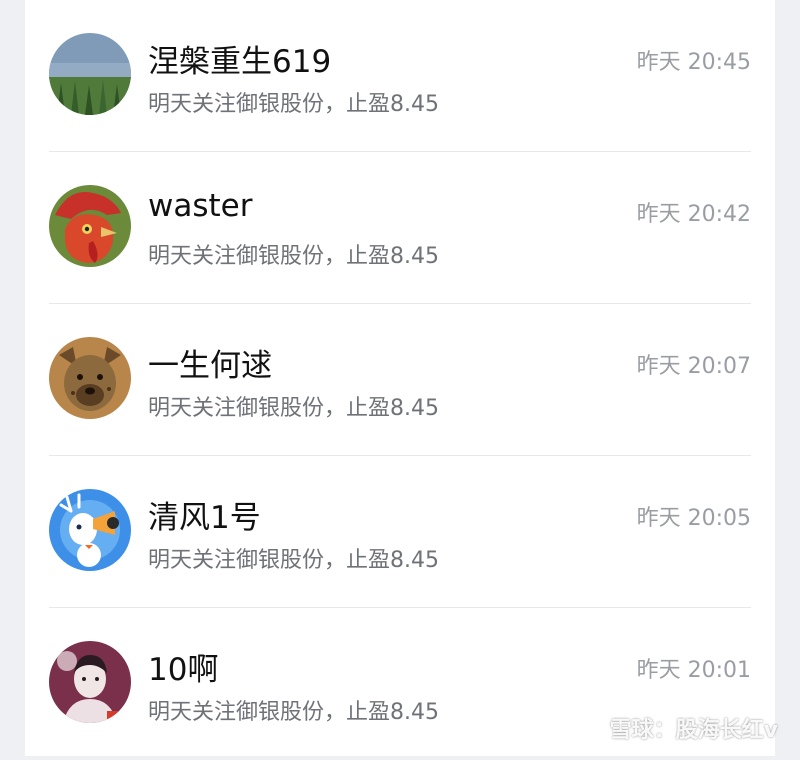 The image size is (800, 760). What do you see at coordinates (90, 530) in the screenshot?
I see `cartoon-deer-avatar` at bounding box center [90, 530].